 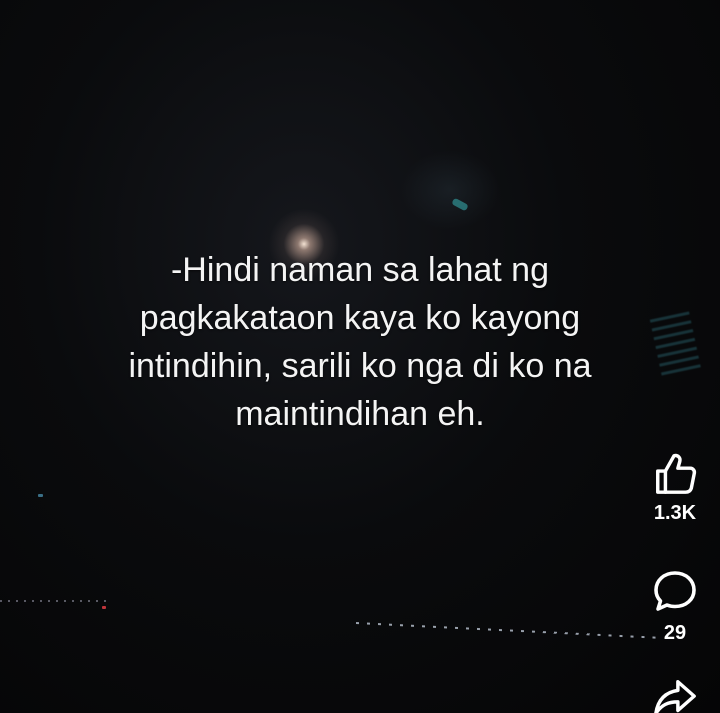 I want to click on comment-bubble-icon, so click(x=675, y=591).